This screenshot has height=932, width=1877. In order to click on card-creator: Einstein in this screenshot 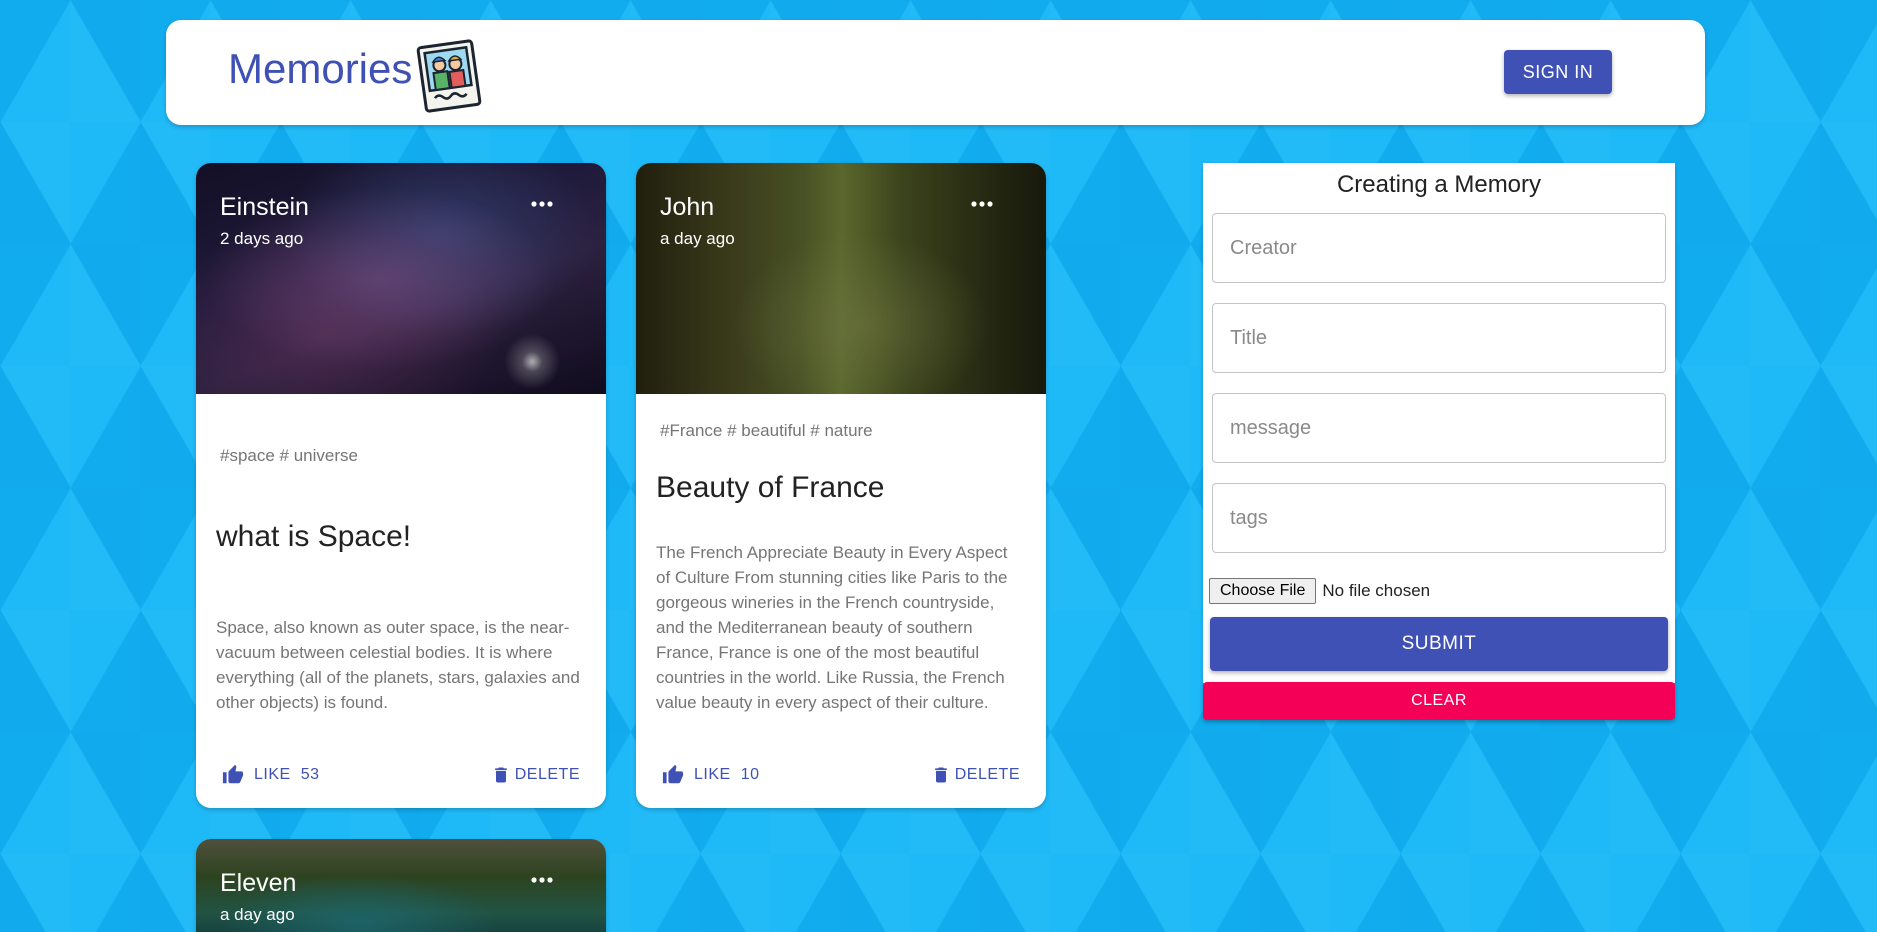, I will do `click(264, 207)`.